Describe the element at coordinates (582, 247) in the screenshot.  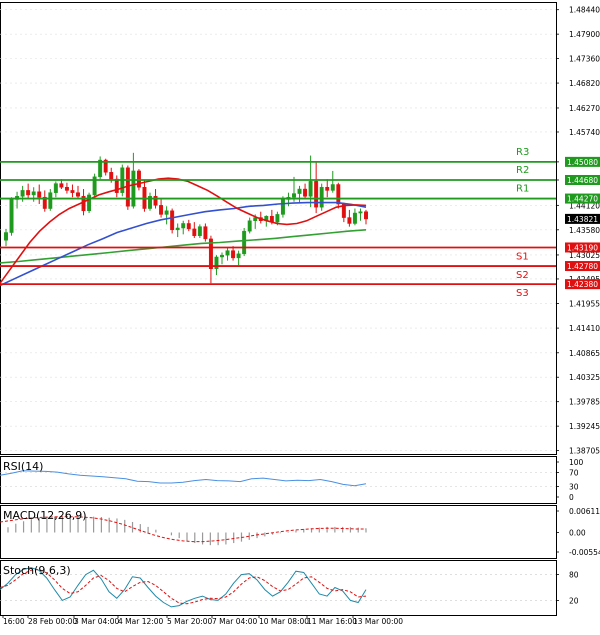
I see `level-price-label: 1.43190` at that location.